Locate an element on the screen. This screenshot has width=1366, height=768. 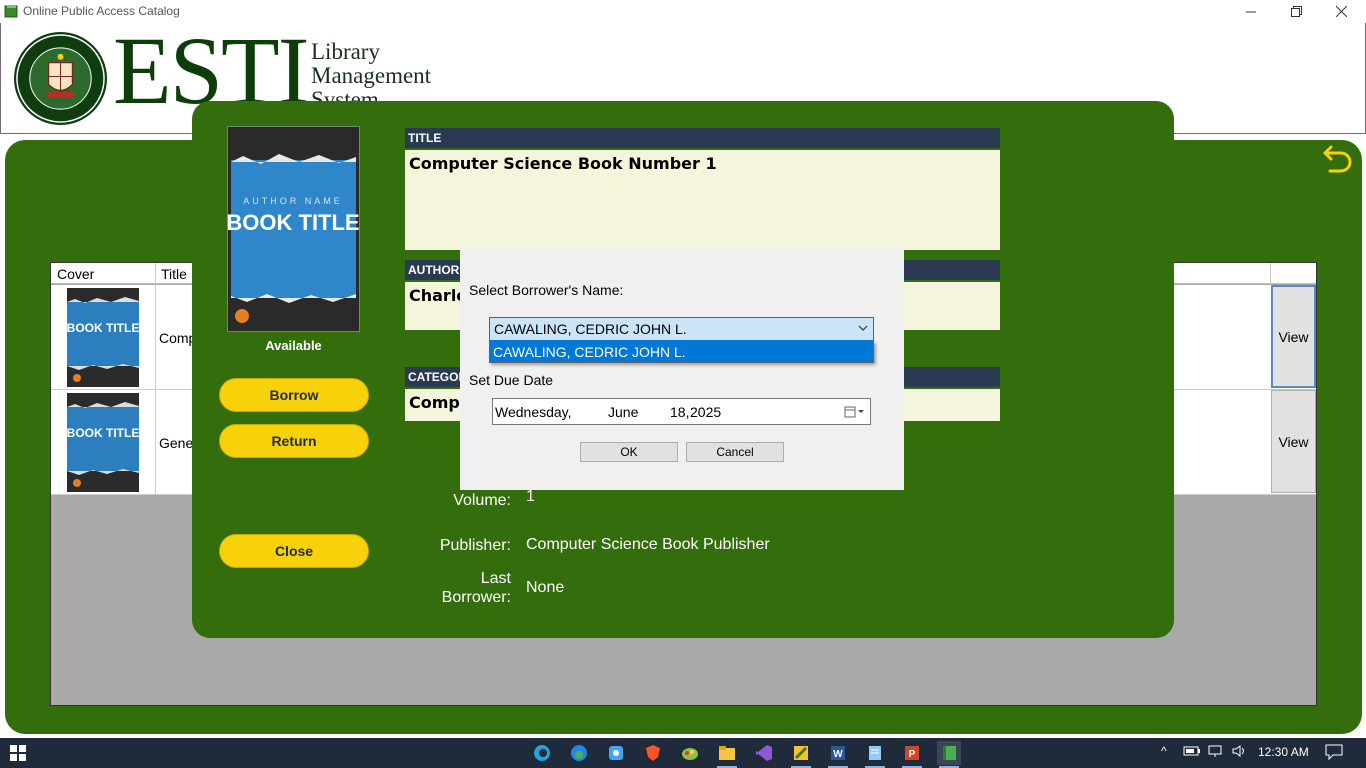
taskbar-app-brave is located at coordinates (653, 753).